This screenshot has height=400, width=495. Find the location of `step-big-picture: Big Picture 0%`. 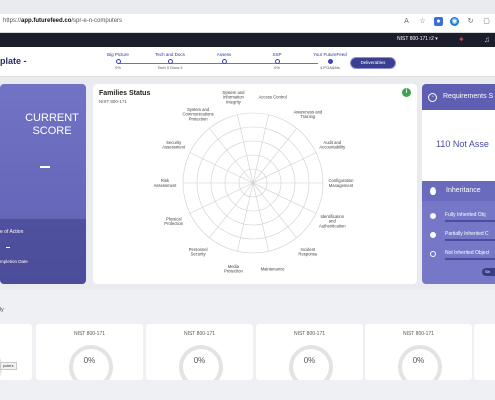

step-big-picture: Big Picture 0% is located at coordinates (118, 61).